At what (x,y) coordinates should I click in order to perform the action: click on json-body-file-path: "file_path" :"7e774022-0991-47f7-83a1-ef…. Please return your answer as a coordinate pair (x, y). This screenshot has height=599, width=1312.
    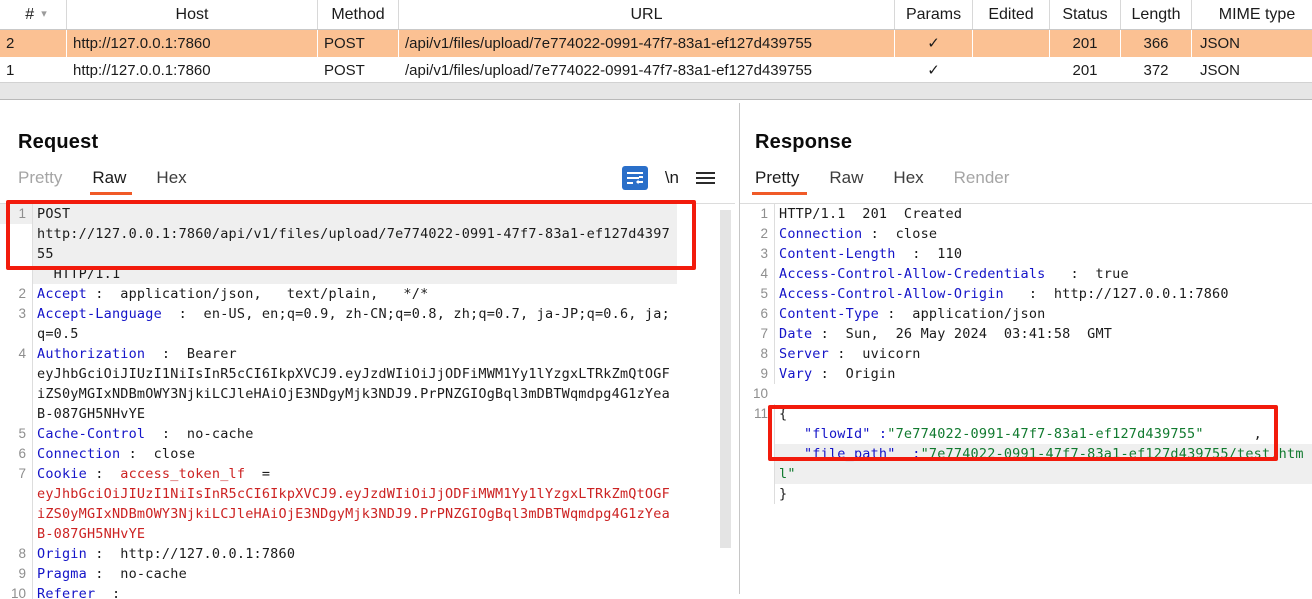
    Looking at the image, I should click on (1026, 464).